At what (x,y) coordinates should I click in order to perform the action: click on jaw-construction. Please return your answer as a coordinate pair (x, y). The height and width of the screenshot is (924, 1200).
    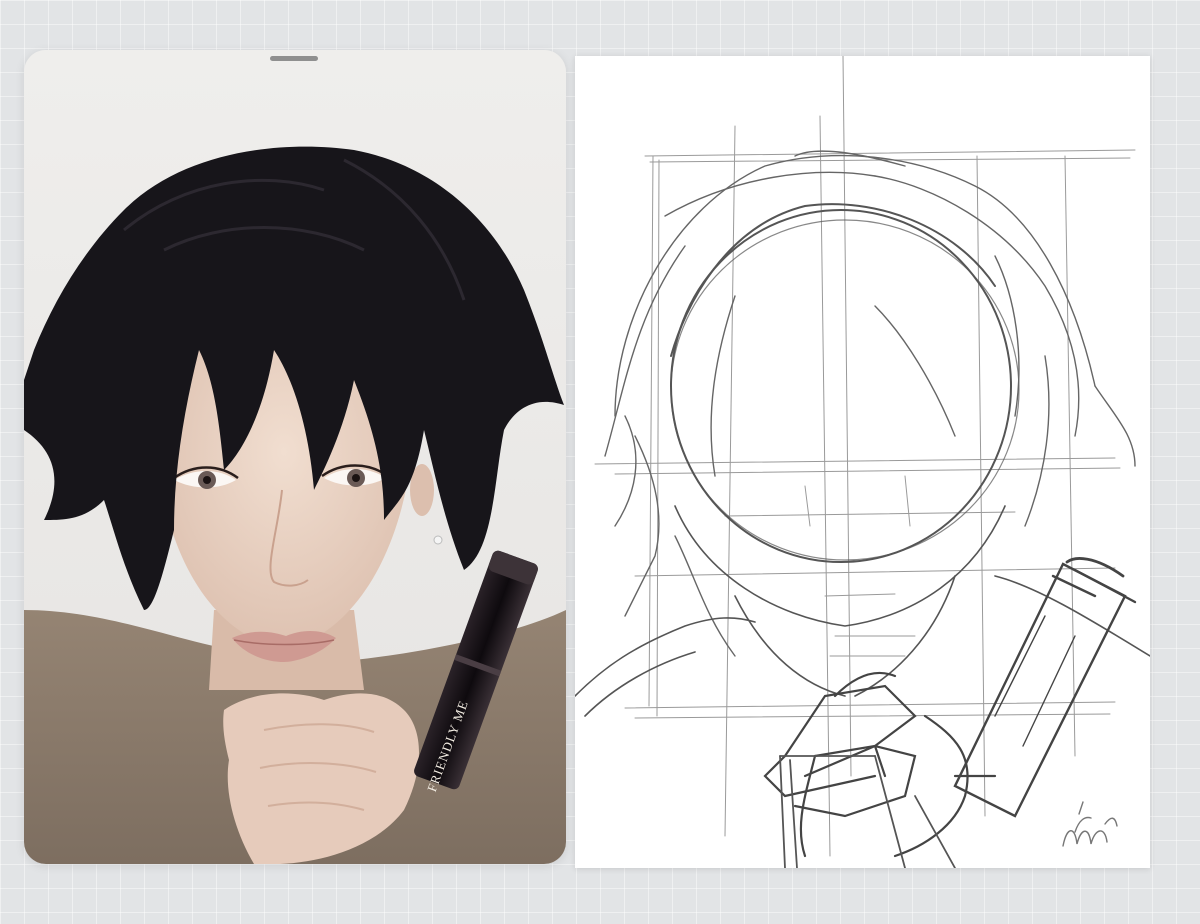
    Looking at the image, I should click on (840, 601).